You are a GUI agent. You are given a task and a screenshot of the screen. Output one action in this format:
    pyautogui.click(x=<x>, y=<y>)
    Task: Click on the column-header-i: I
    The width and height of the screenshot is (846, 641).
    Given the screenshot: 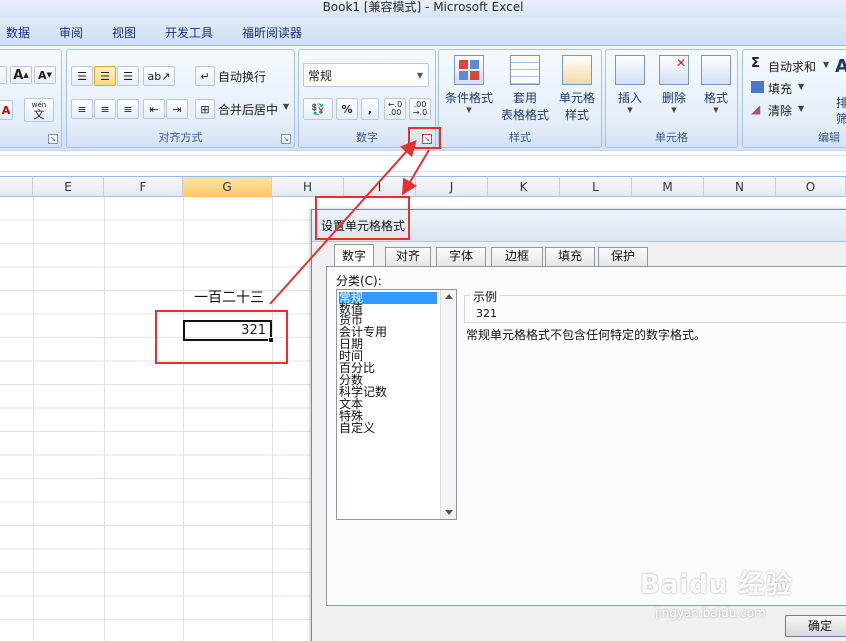 What is the action you would take?
    pyautogui.click(x=380, y=187)
    